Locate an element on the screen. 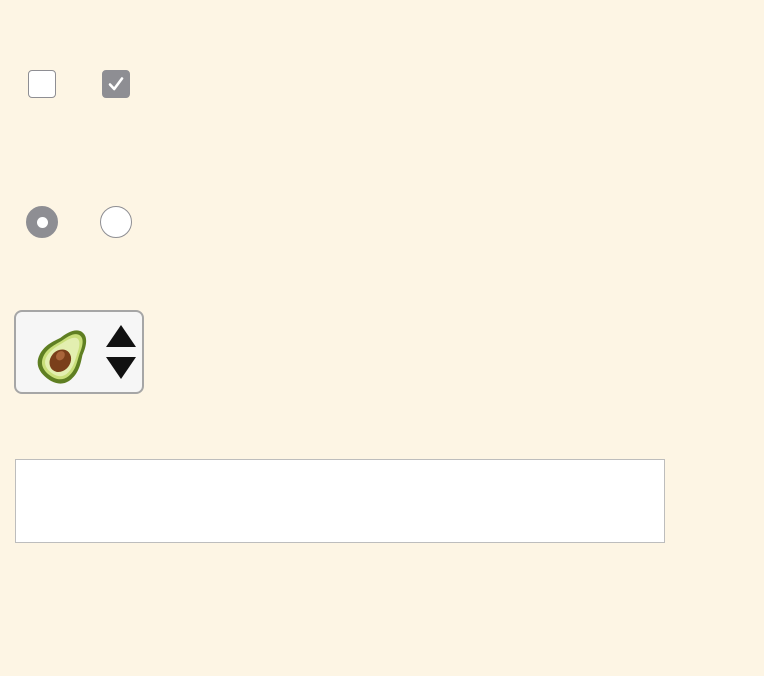 The height and width of the screenshot is (676, 764). checkbox-unchecked is located at coordinates (42, 84).